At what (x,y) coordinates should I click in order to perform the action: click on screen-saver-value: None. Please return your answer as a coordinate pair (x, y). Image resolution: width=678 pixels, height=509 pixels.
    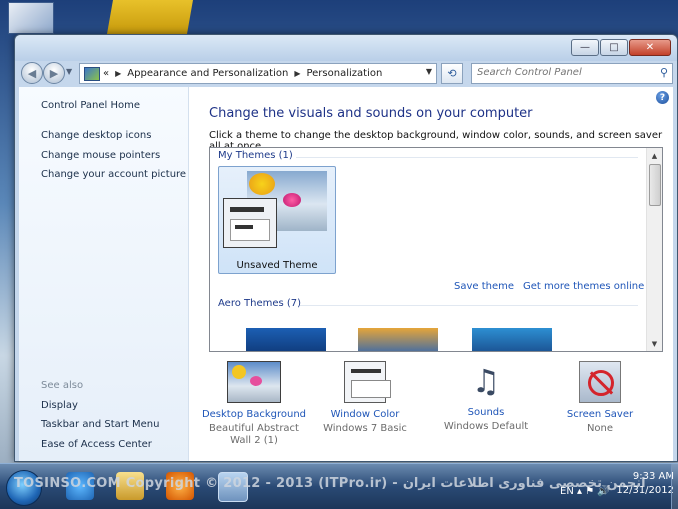
    Looking at the image, I should click on (600, 428).